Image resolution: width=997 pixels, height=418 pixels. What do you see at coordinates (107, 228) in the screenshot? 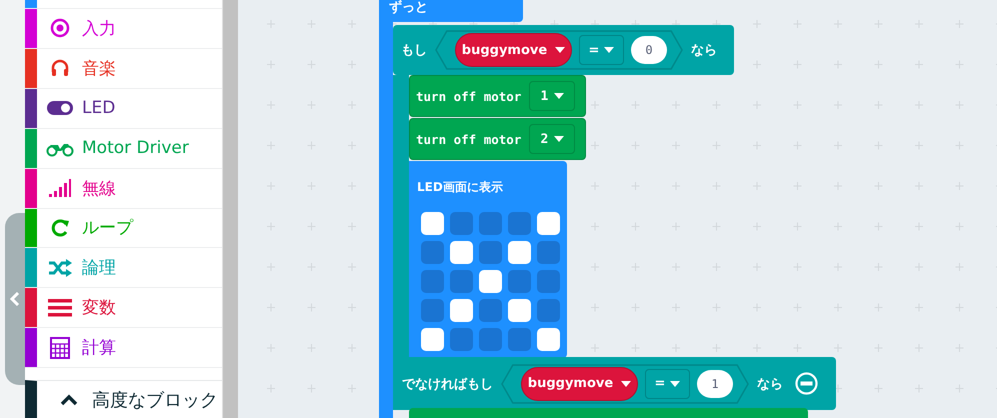
I see `category-label: ループ` at bounding box center [107, 228].